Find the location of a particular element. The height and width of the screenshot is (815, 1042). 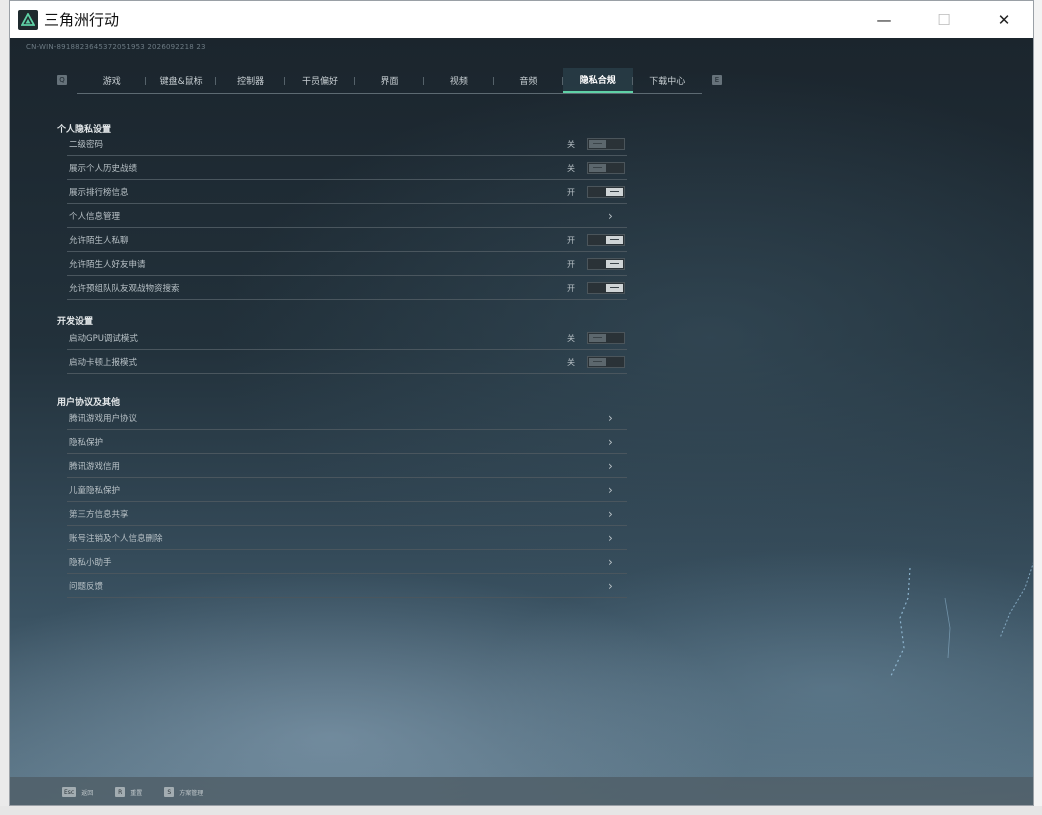

setting-row: 启动卡顿上报模式 关 is located at coordinates (347, 362).